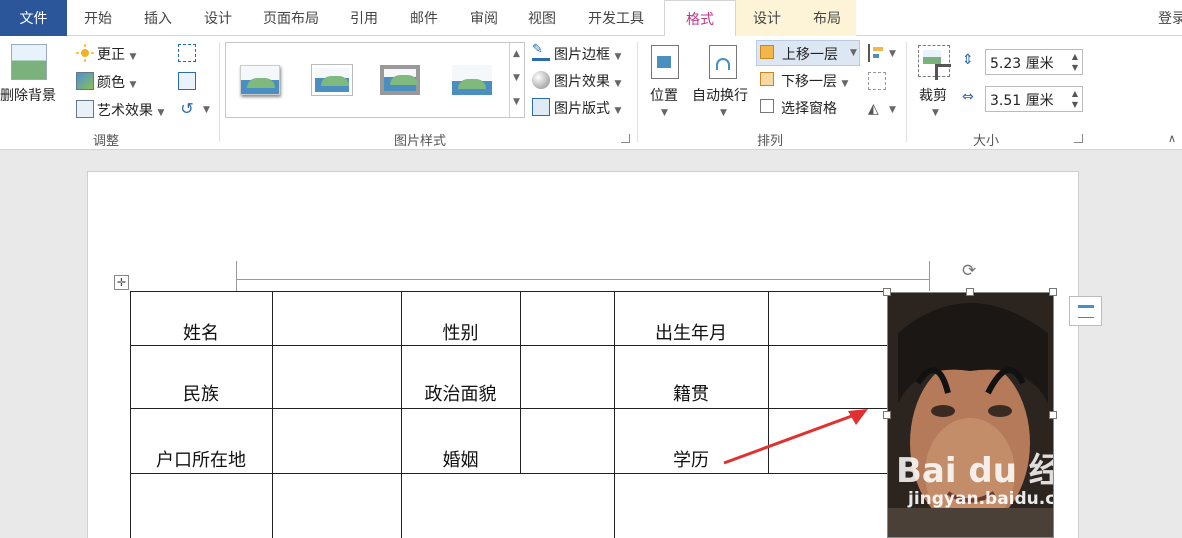 This screenshot has width=1182, height=538. I want to click on tab-picture-format: 格式, so click(700, 18).